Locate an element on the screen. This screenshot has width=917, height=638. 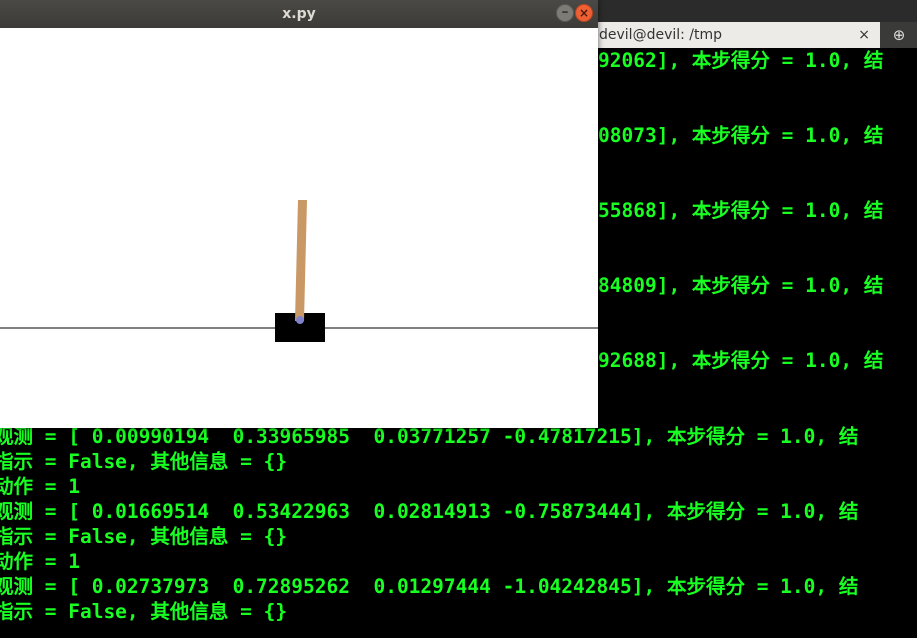
terminal-tab-title: devil@devil: /tmp is located at coordinates (661, 35).